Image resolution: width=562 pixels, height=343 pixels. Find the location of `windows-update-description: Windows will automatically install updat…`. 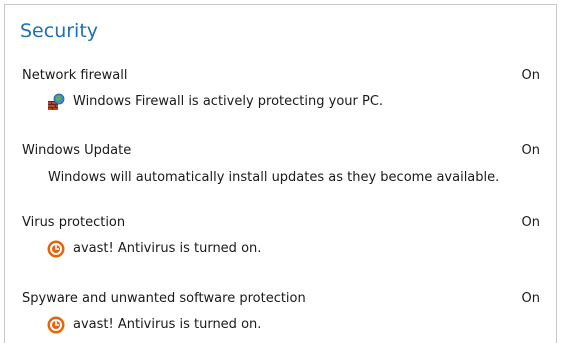

windows-update-description: Windows will automatically install updat… is located at coordinates (274, 177).